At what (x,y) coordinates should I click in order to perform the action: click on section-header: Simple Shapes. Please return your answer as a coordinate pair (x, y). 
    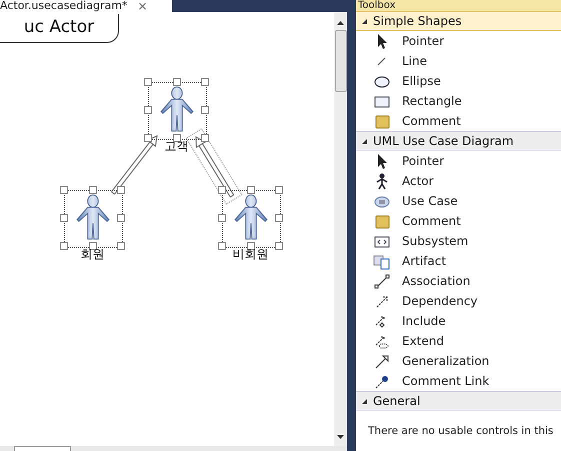
    Looking at the image, I should click on (458, 21).